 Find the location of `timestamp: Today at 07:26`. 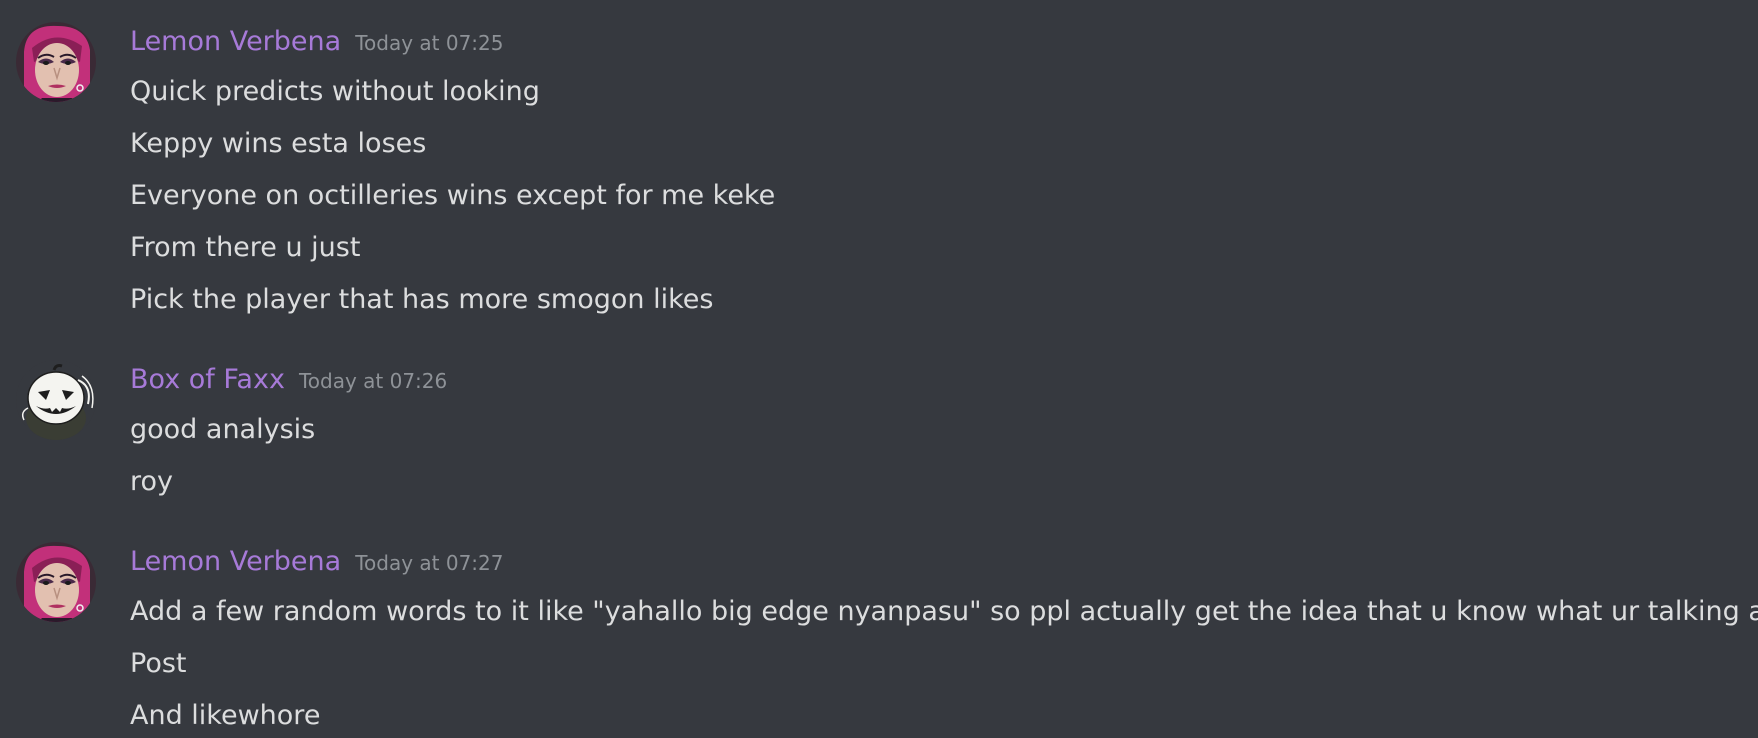

timestamp: Today at 07:26 is located at coordinates (373, 381).